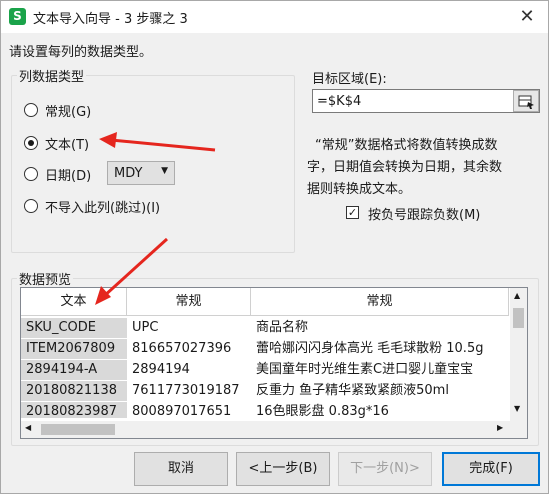 The height and width of the screenshot is (495, 549). Describe the element at coordinates (155, 218) in the screenshot. I see `annotation-arrows` at that location.